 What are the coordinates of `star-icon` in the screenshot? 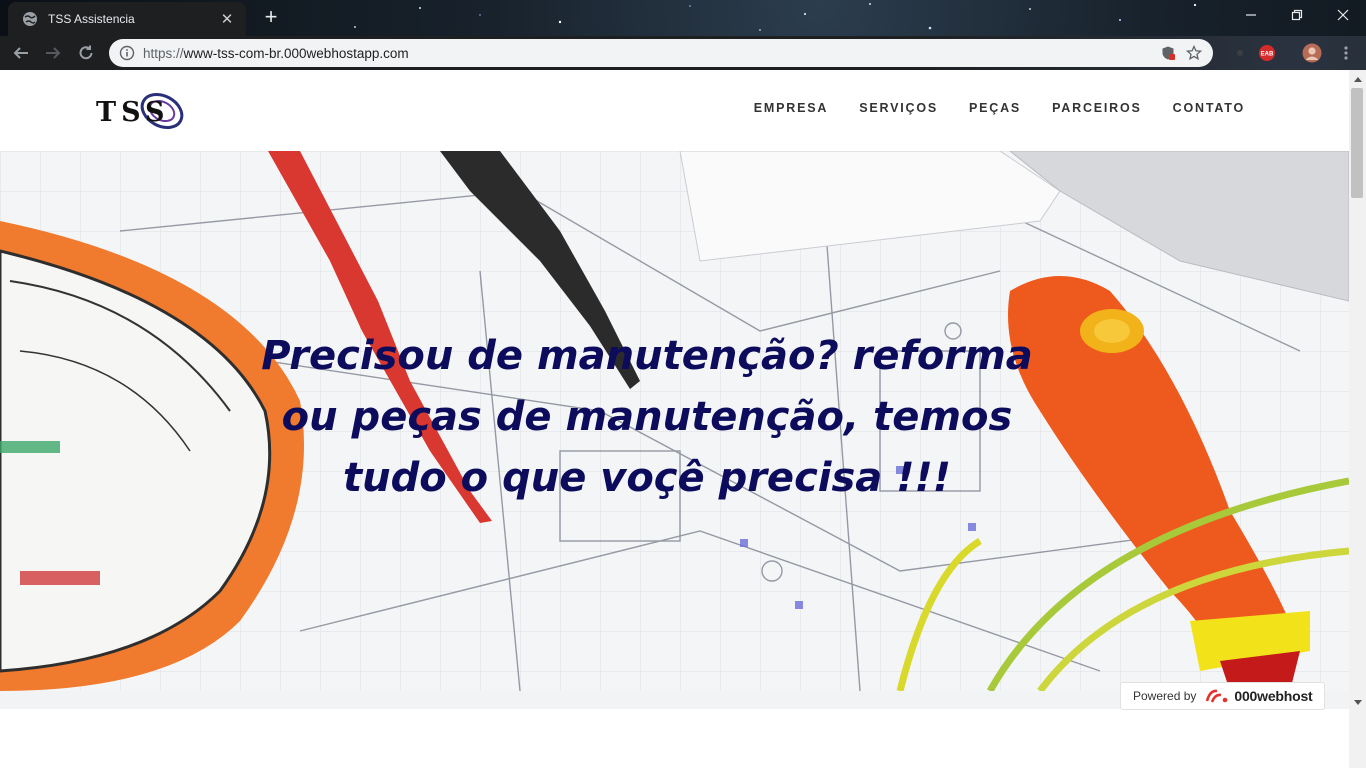 It's located at (1194, 53).